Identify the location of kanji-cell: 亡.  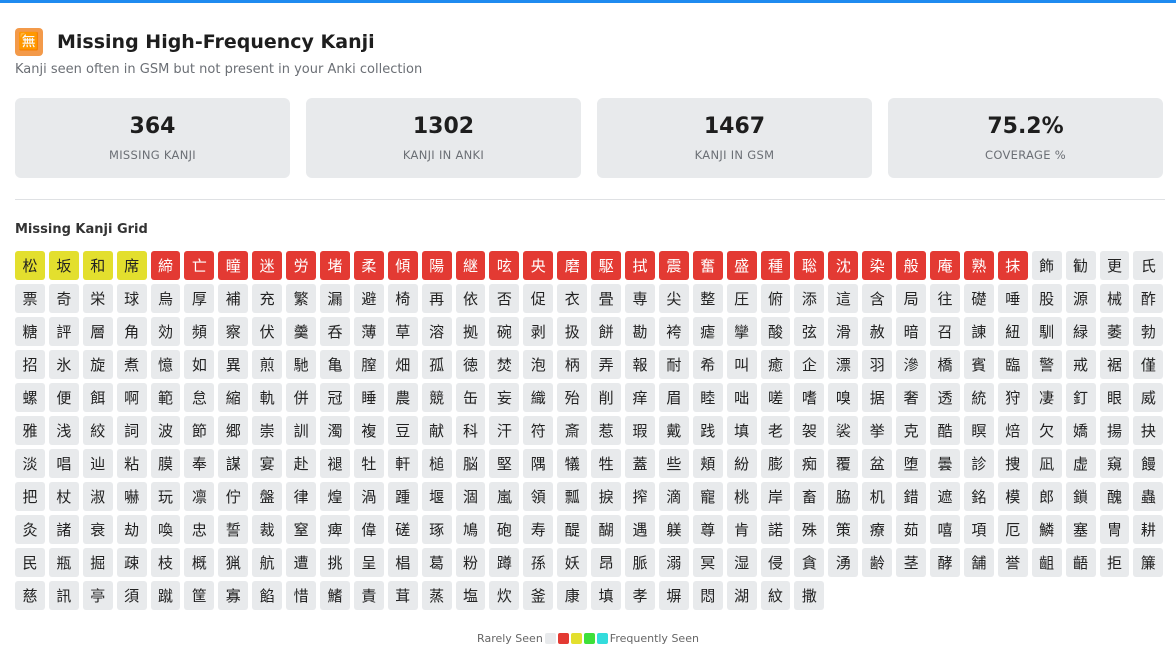
(199, 265).